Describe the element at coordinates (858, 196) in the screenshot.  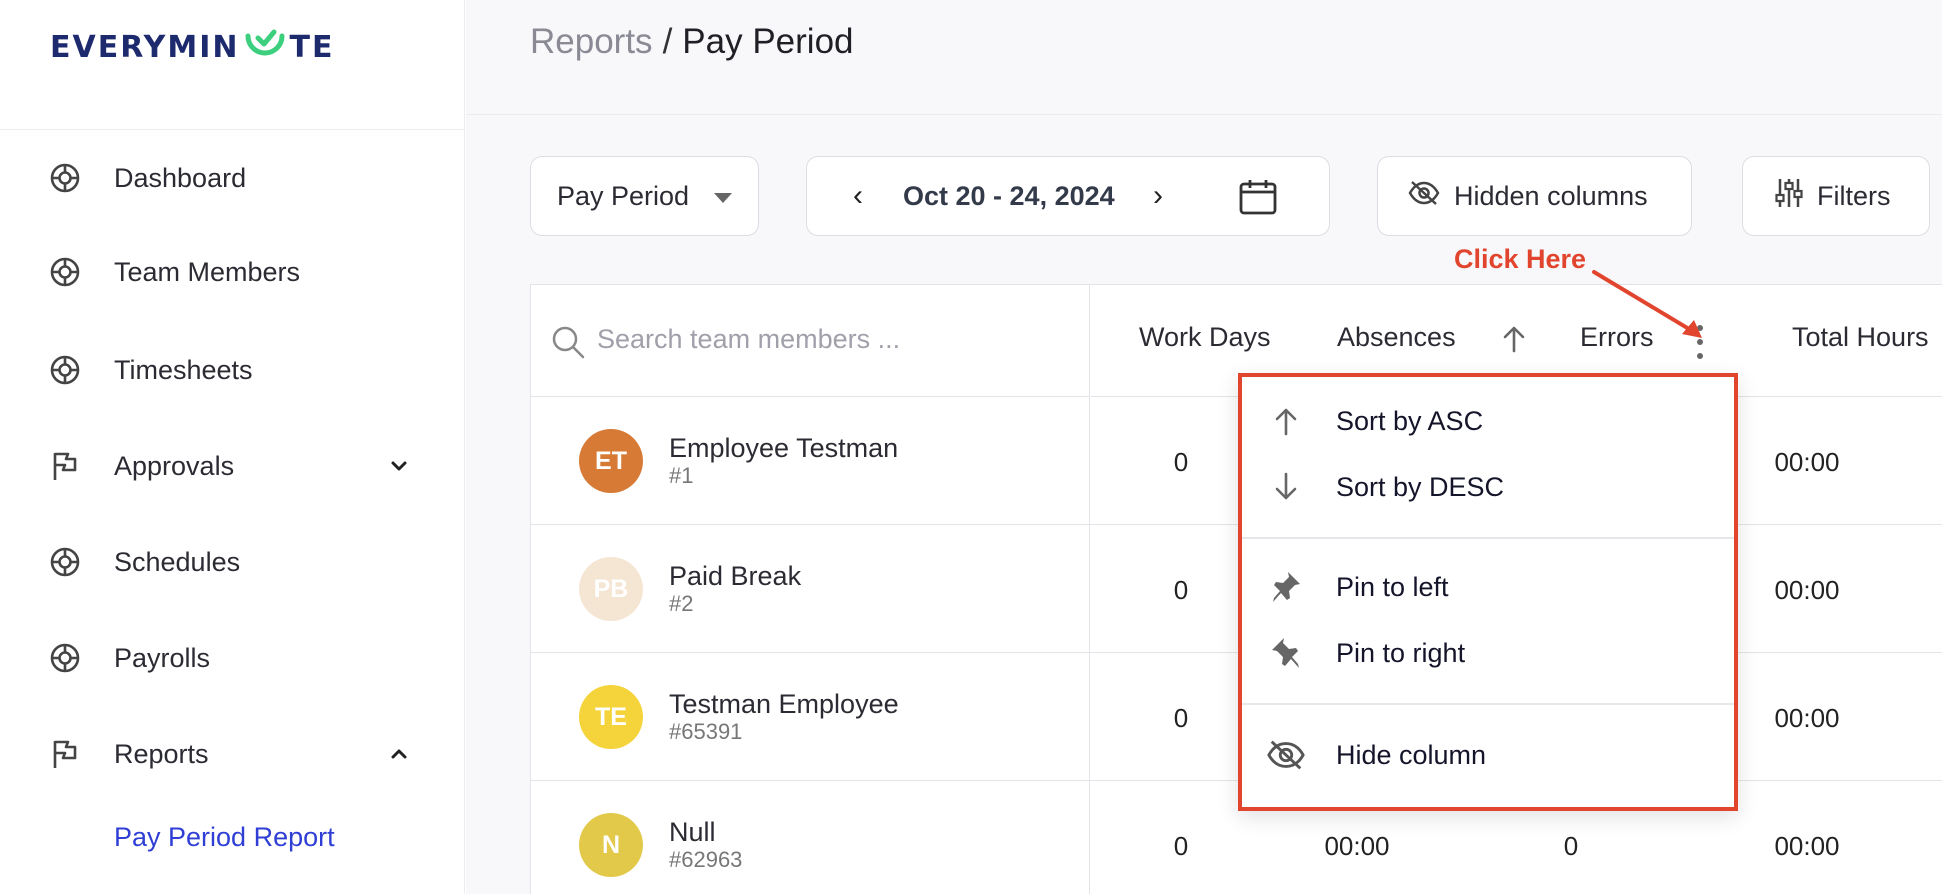
I see `chevron-left-icon: ‹` at that location.